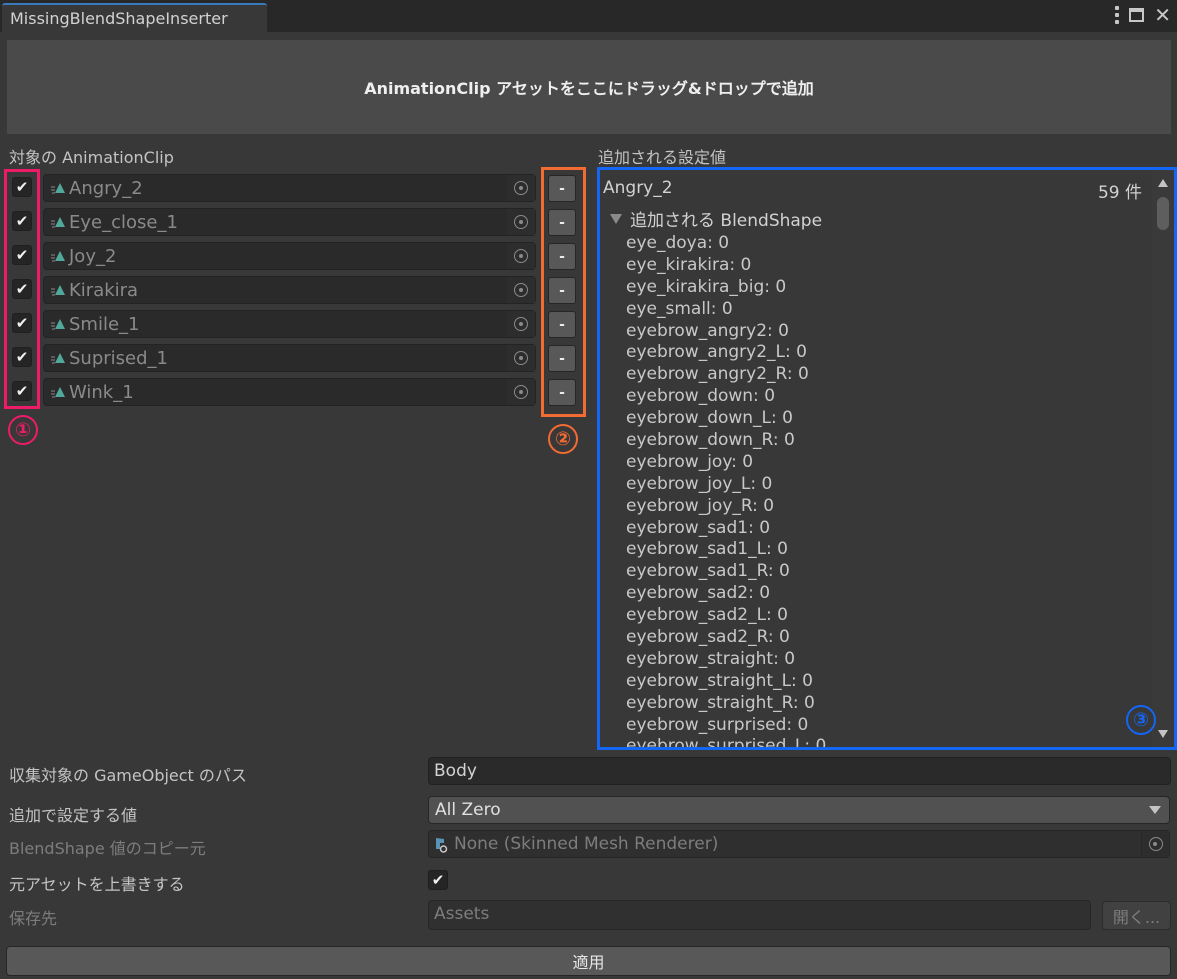 The height and width of the screenshot is (979, 1177). What do you see at coordinates (799, 810) in the screenshot?
I see `value-dropdown: All Zero` at bounding box center [799, 810].